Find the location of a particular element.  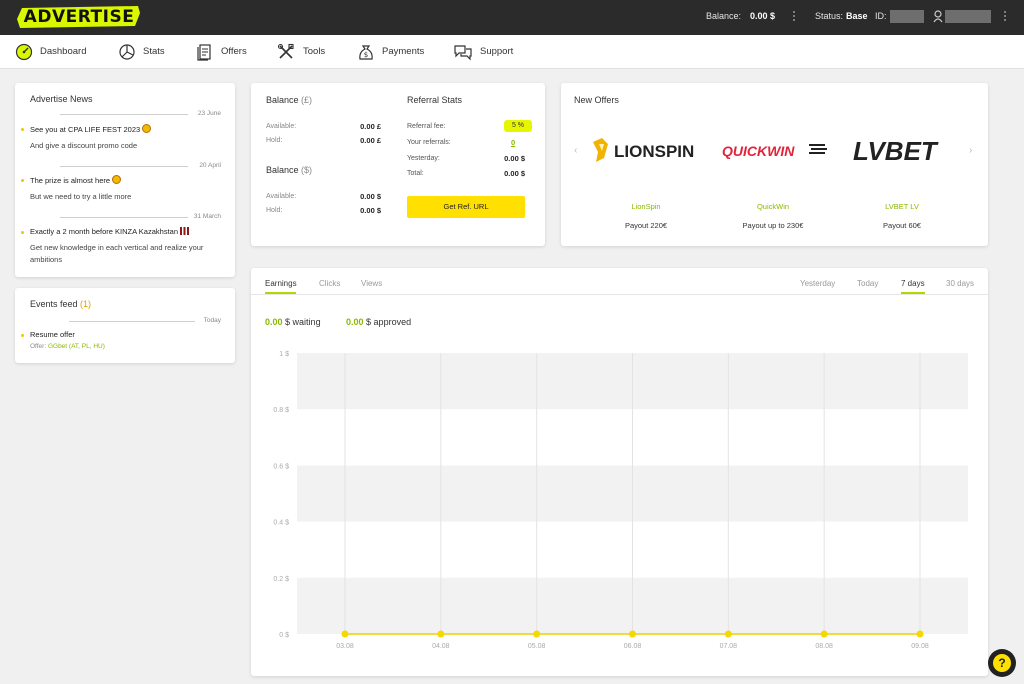

waiting-summary: 0.00 $ waiting is located at coordinates (293, 322).